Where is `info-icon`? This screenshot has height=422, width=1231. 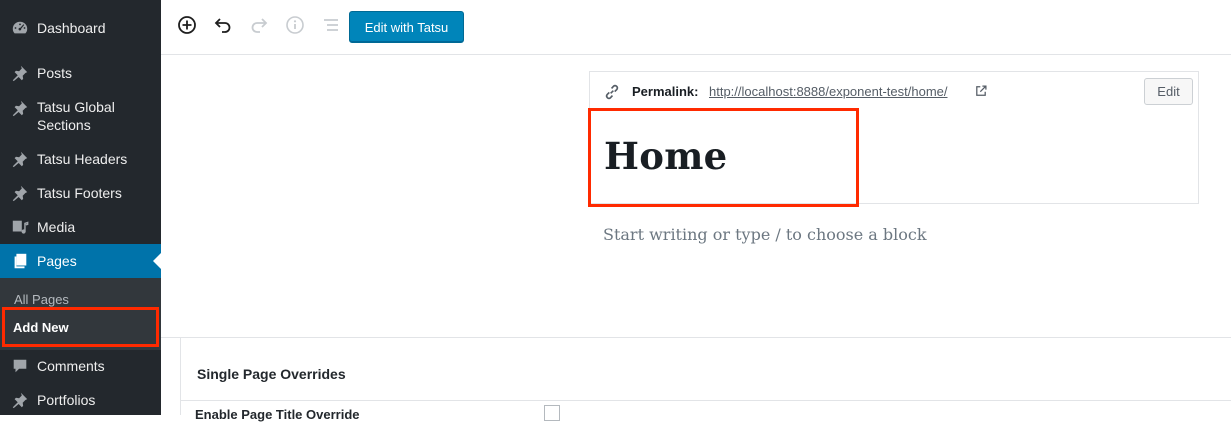
info-icon is located at coordinates (295, 27).